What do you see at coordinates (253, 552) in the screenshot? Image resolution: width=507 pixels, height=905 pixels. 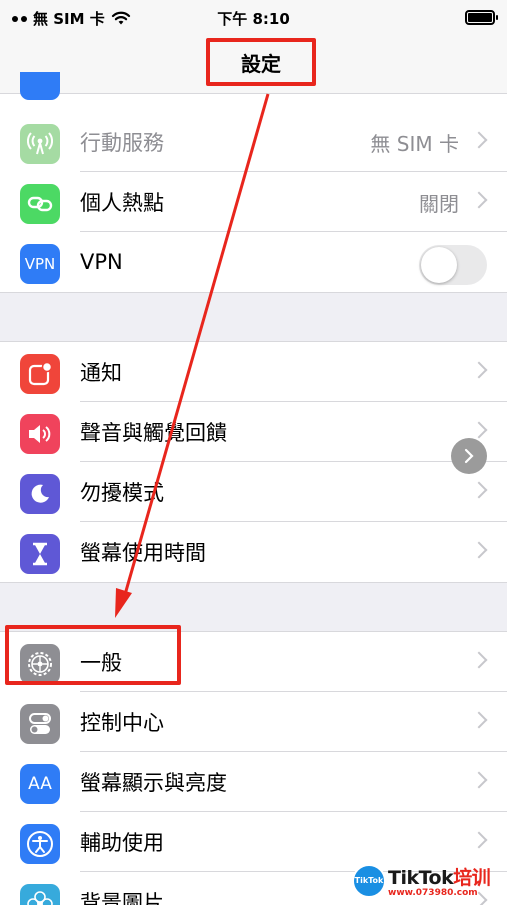 I see `row-screen-time: 螢幕使用時間` at bounding box center [253, 552].